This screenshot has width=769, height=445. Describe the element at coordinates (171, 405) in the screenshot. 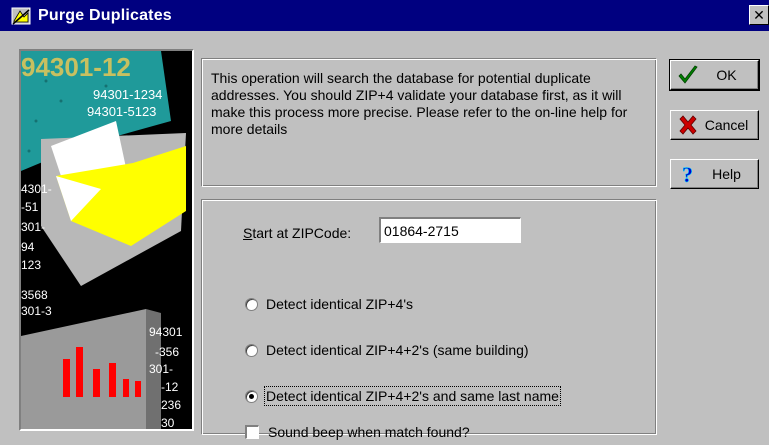

I see `collage-number: 236` at that location.